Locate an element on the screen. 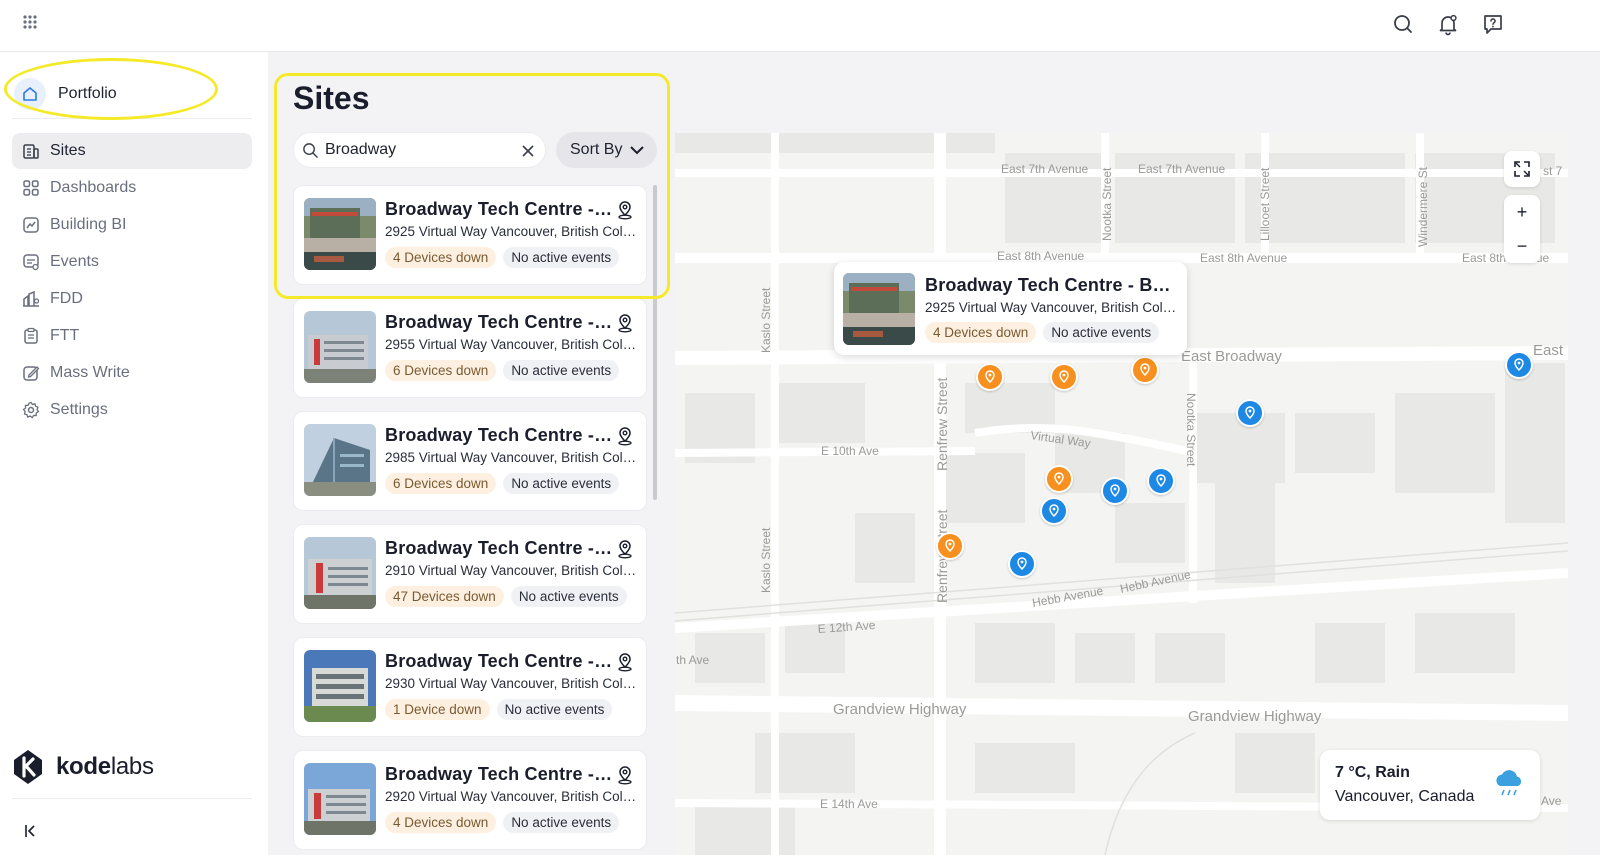  zoom-controls: + − is located at coordinates (1522, 229).